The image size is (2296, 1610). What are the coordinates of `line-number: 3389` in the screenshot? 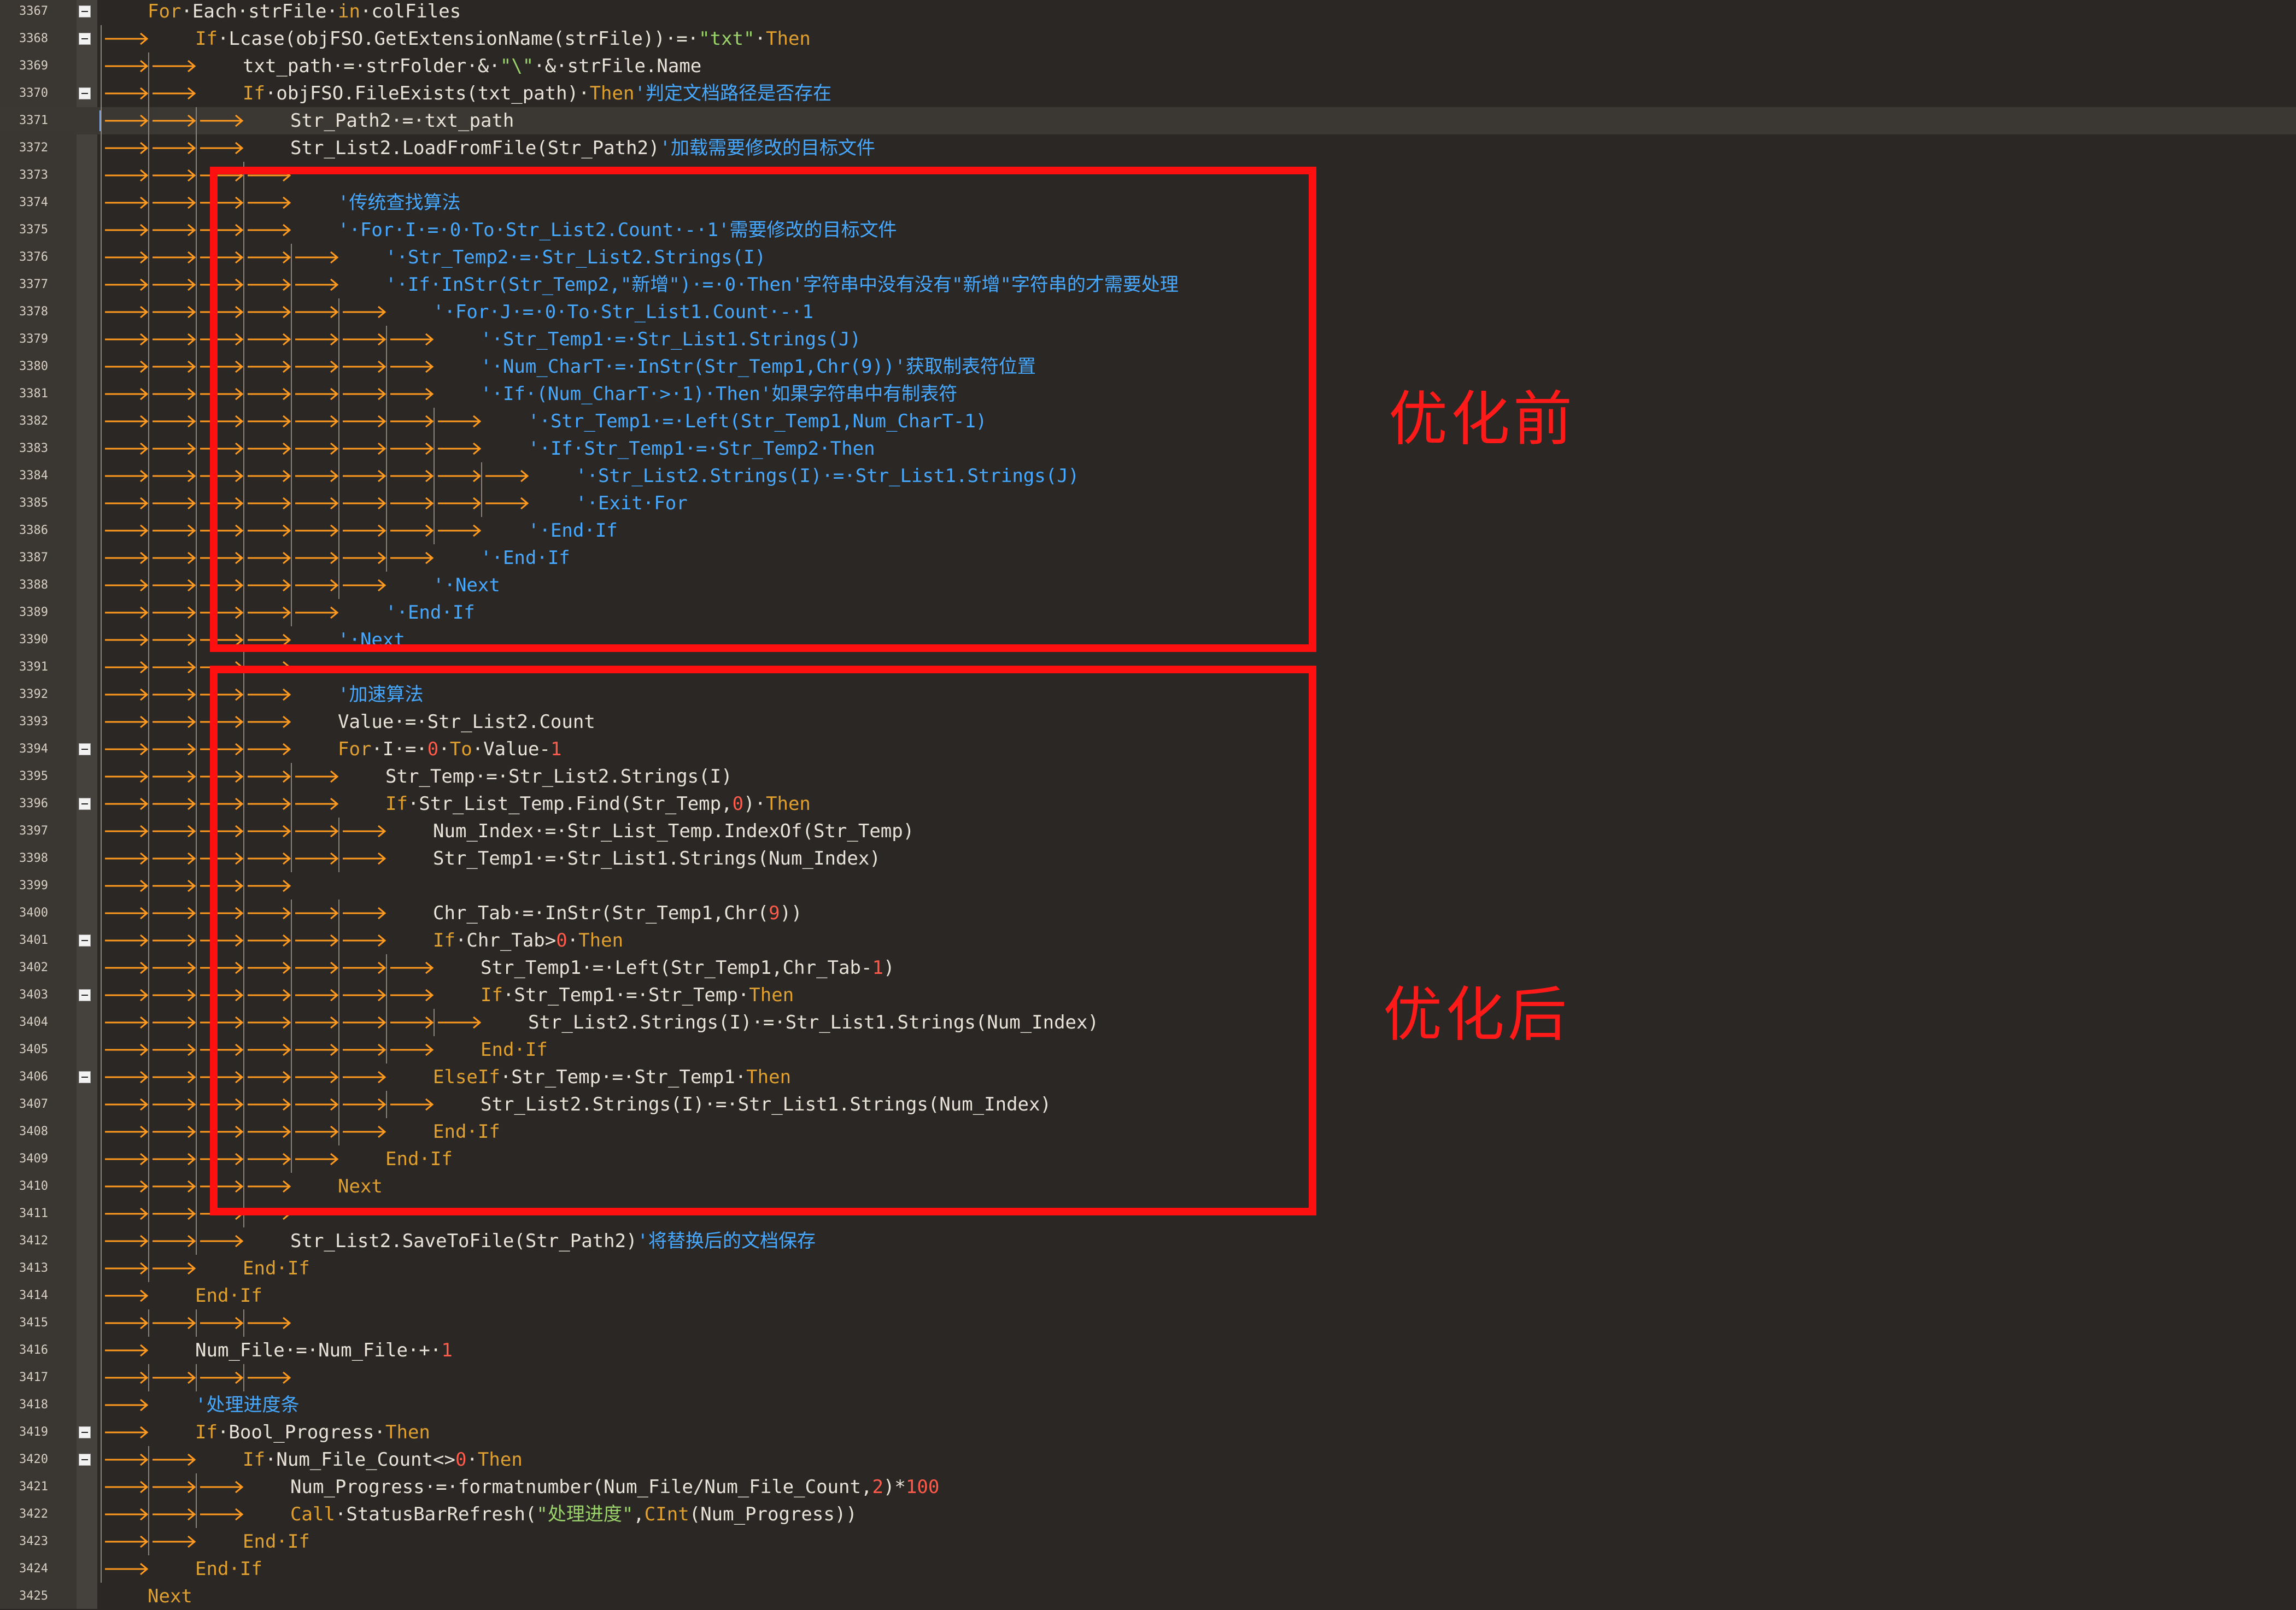 It's located at (33, 612).